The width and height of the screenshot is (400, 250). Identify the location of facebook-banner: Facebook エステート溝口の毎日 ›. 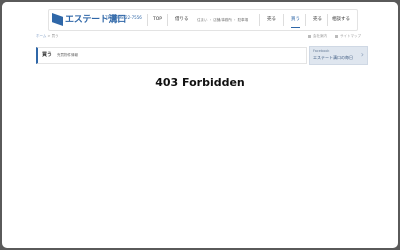
(338, 55).